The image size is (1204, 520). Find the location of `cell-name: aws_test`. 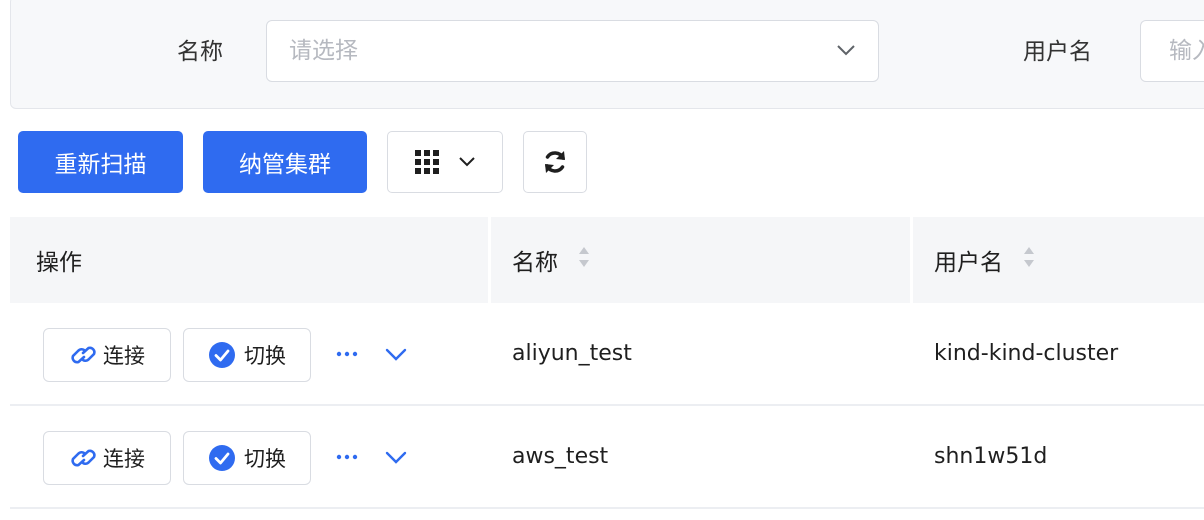

cell-name: aws_test is located at coordinates (560, 456).